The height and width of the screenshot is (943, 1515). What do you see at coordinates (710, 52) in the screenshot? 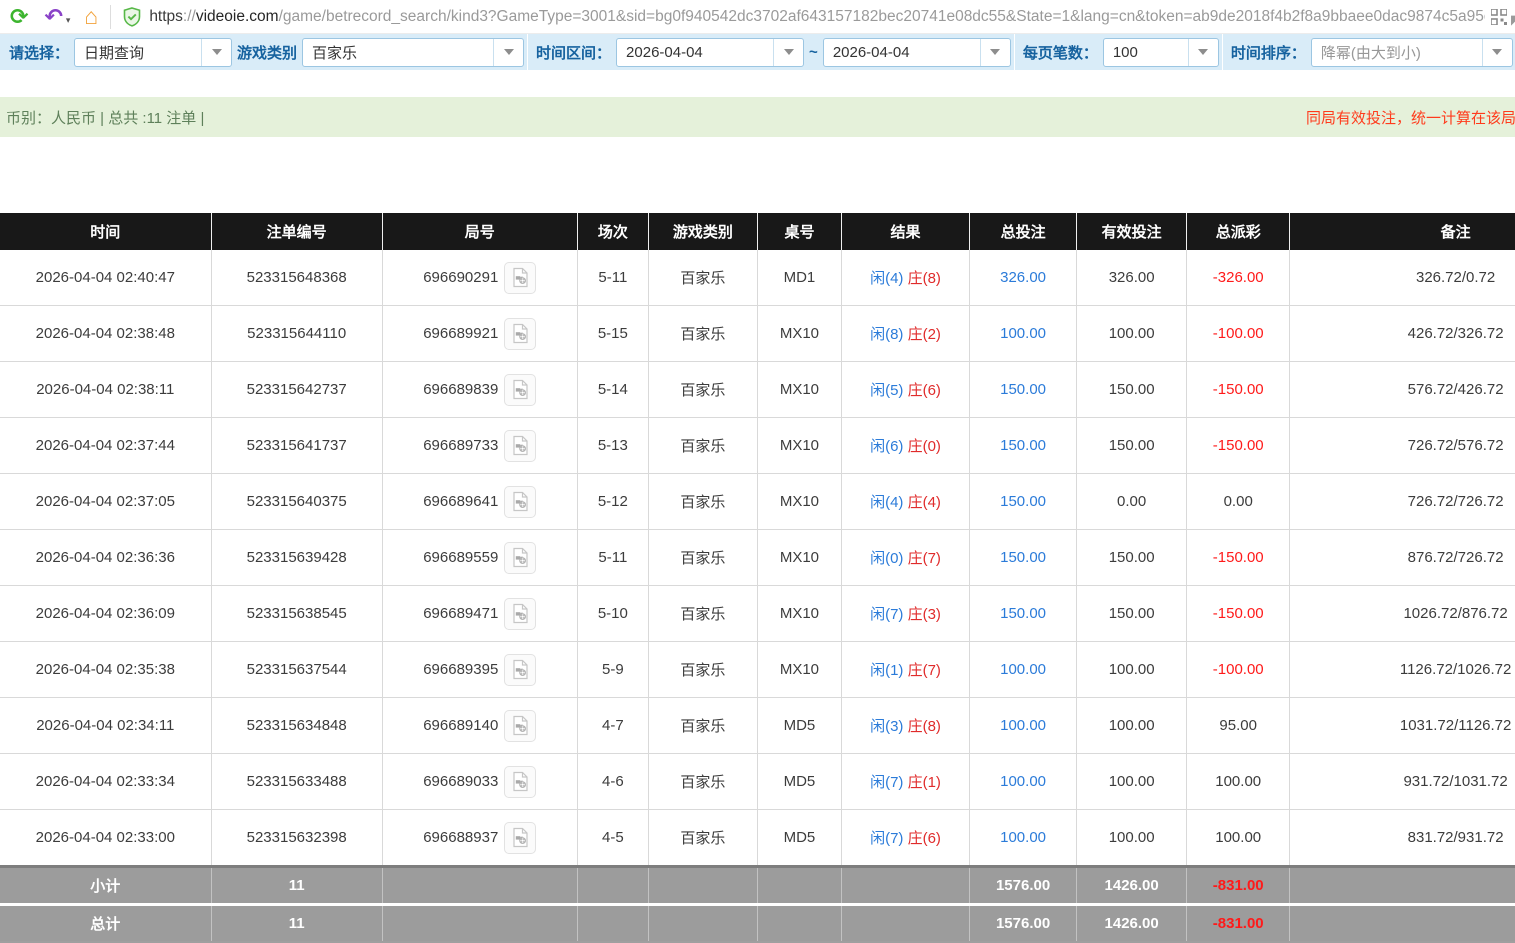
I see `date-from-select: 2026-04-04` at bounding box center [710, 52].